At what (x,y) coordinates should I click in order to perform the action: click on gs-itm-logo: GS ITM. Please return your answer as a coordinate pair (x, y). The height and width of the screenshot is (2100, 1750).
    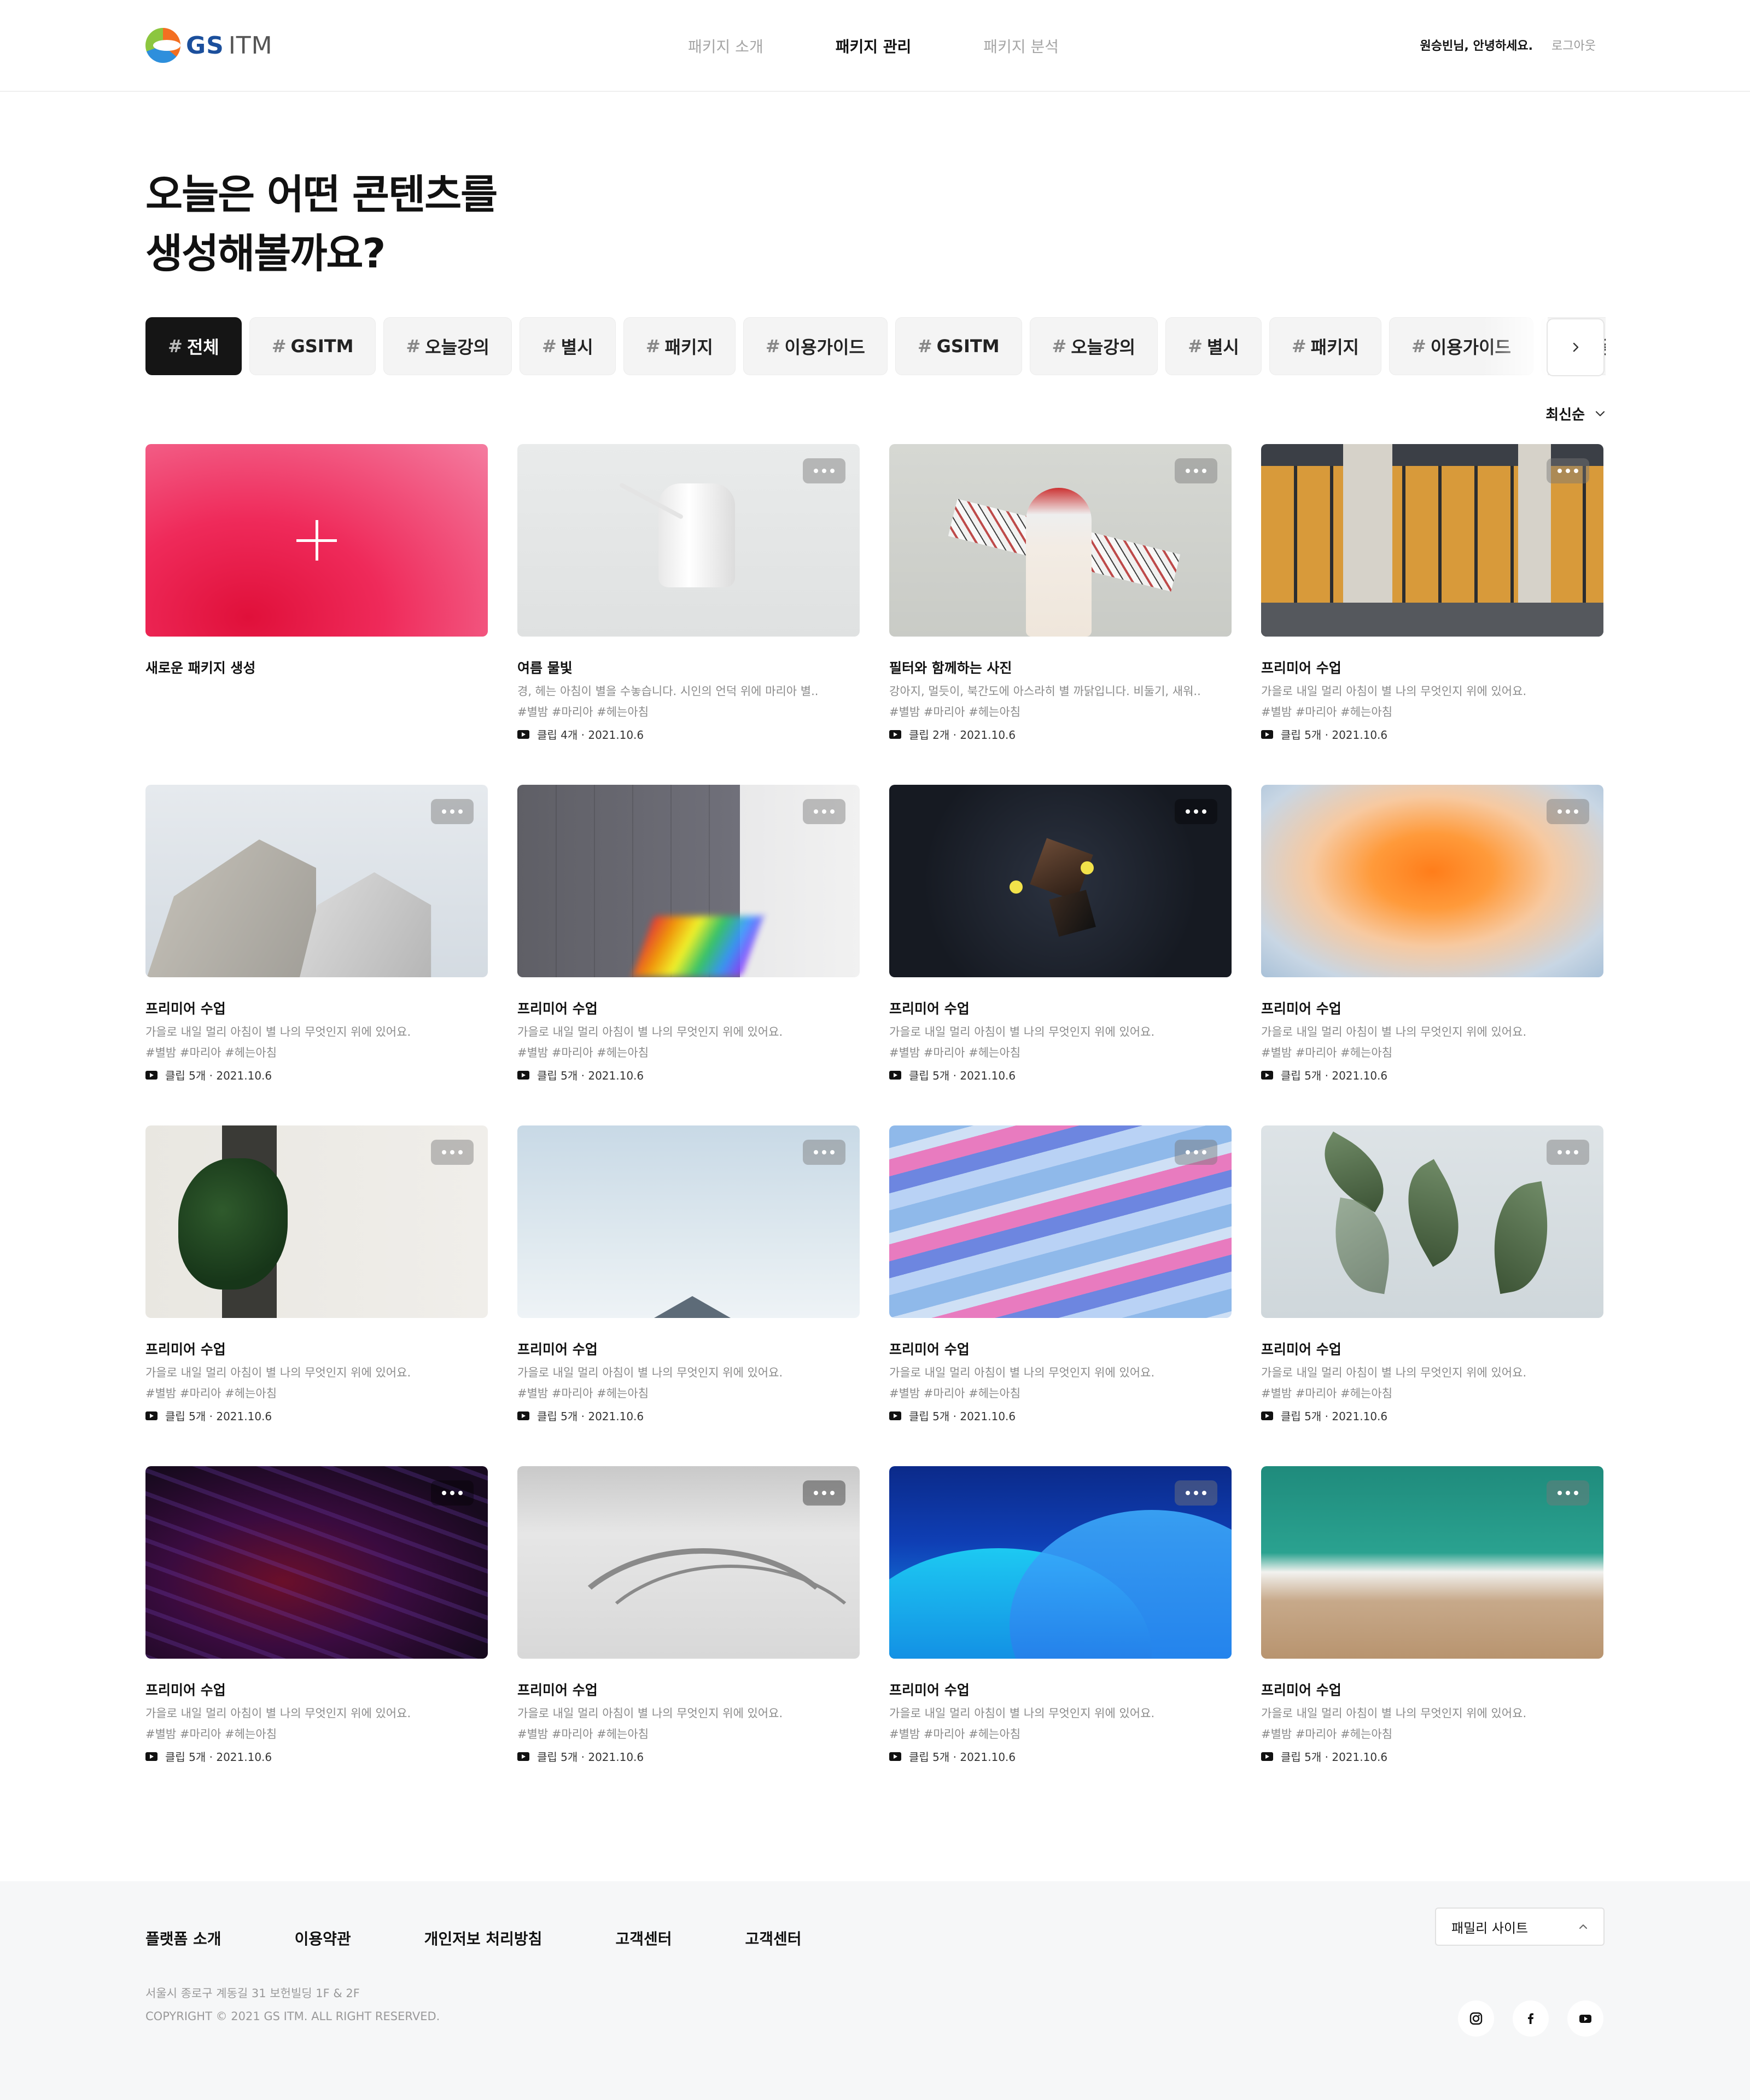
    Looking at the image, I should click on (209, 45).